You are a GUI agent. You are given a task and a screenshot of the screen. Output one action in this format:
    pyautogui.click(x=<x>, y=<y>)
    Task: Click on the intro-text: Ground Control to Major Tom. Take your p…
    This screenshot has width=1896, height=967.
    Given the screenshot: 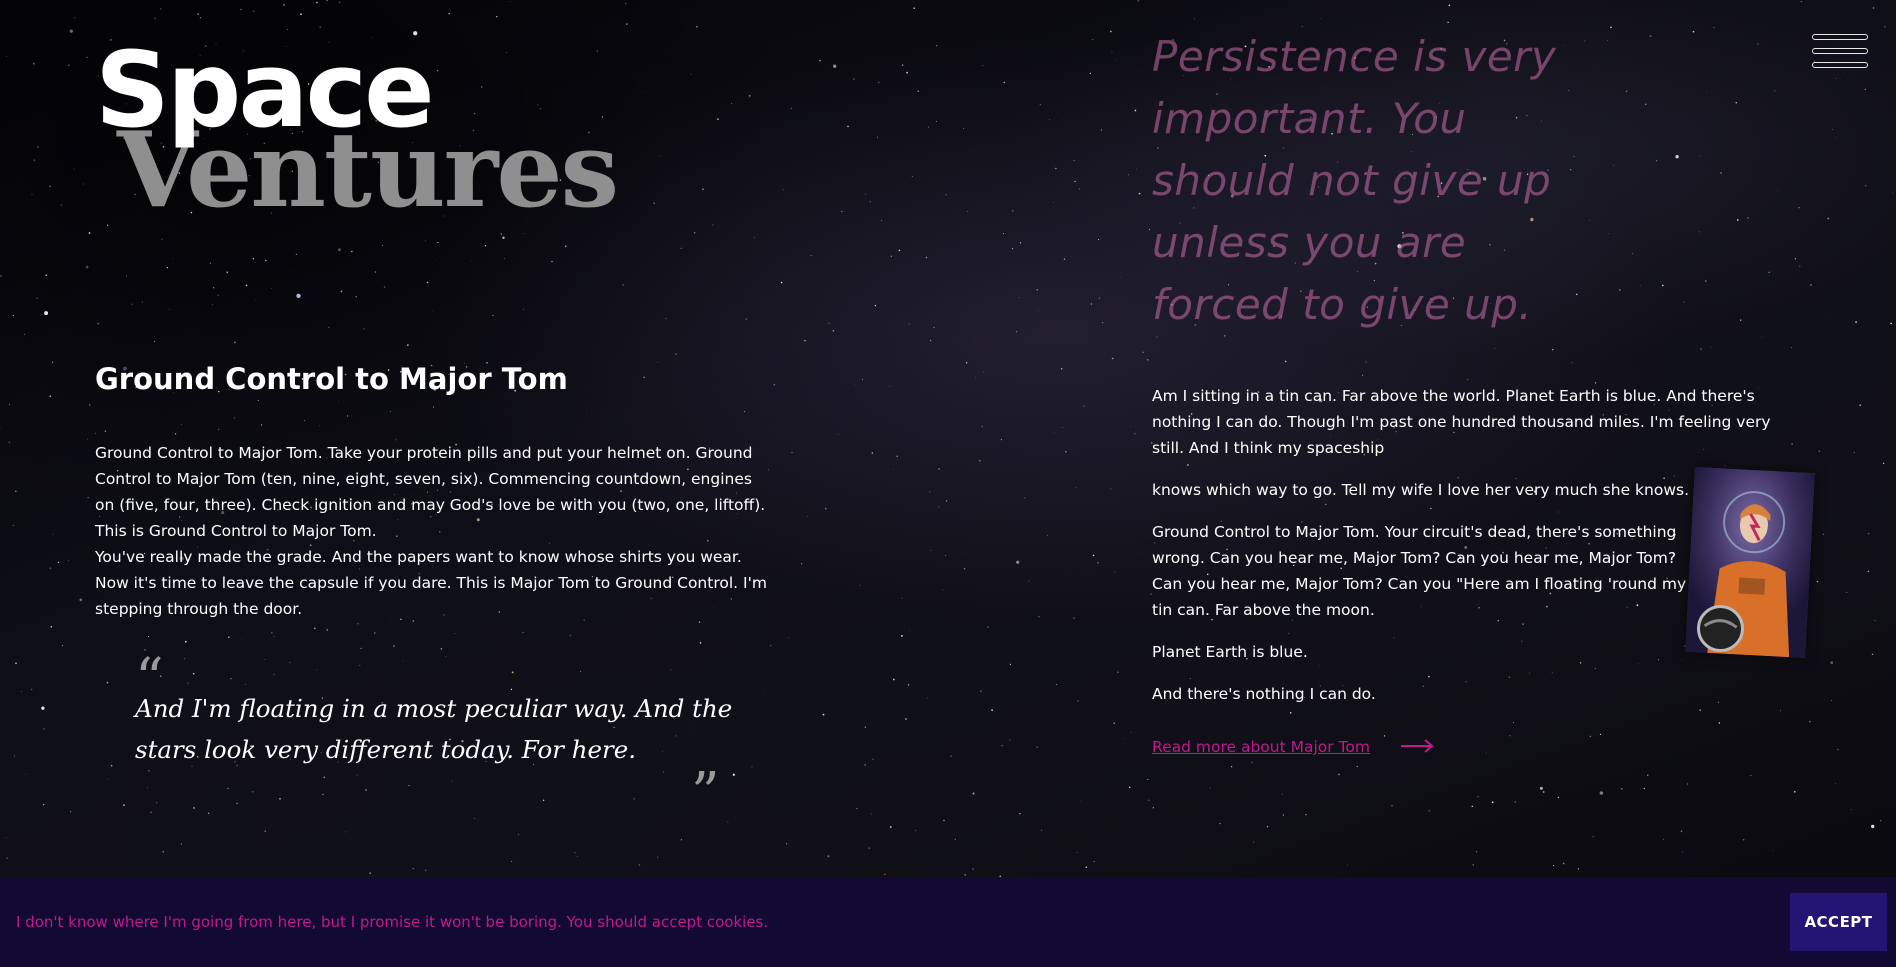 What is the action you would take?
    pyautogui.click(x=435, y=531)
    